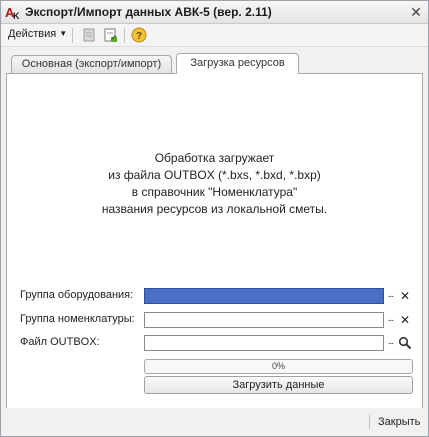 This screenshot has height=437, width=429. What do you see at coordinates (32, 34) in the screenshot?
I see `actions-menu-label: Действия` at bounding box center [32, 34].